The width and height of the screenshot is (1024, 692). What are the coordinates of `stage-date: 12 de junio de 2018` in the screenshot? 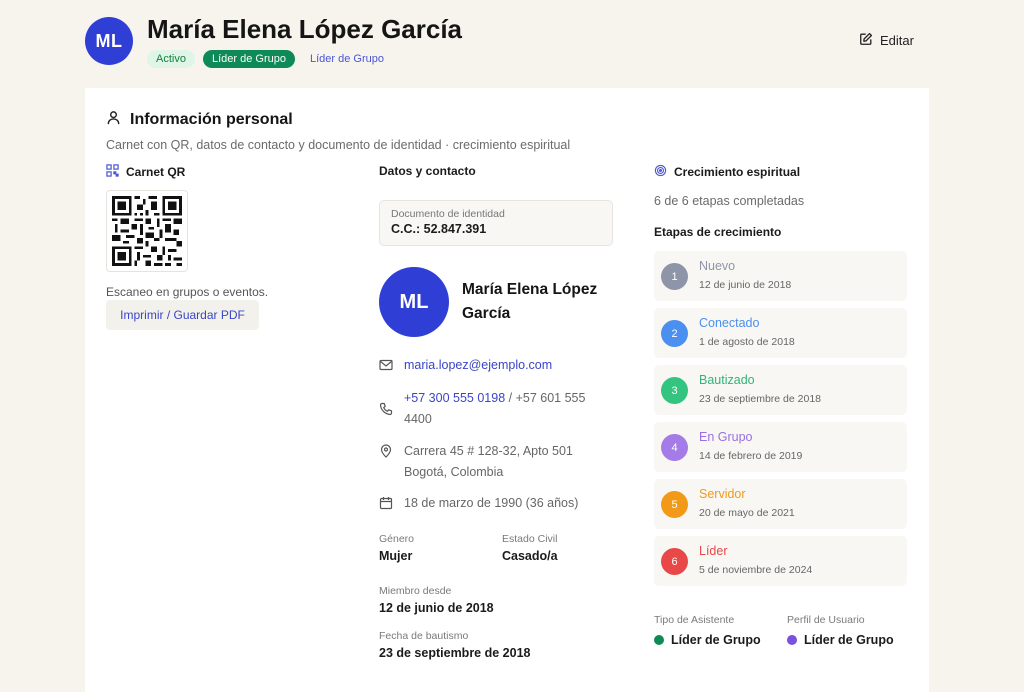 It's located at (745, 285).